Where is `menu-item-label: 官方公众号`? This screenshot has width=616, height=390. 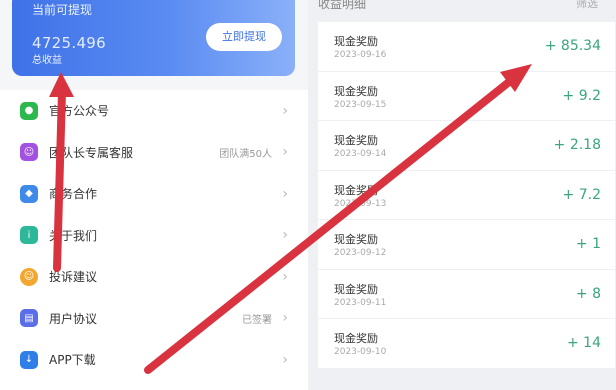 menu-item-label: 官方公众号 is located at coordinates (79, 111).